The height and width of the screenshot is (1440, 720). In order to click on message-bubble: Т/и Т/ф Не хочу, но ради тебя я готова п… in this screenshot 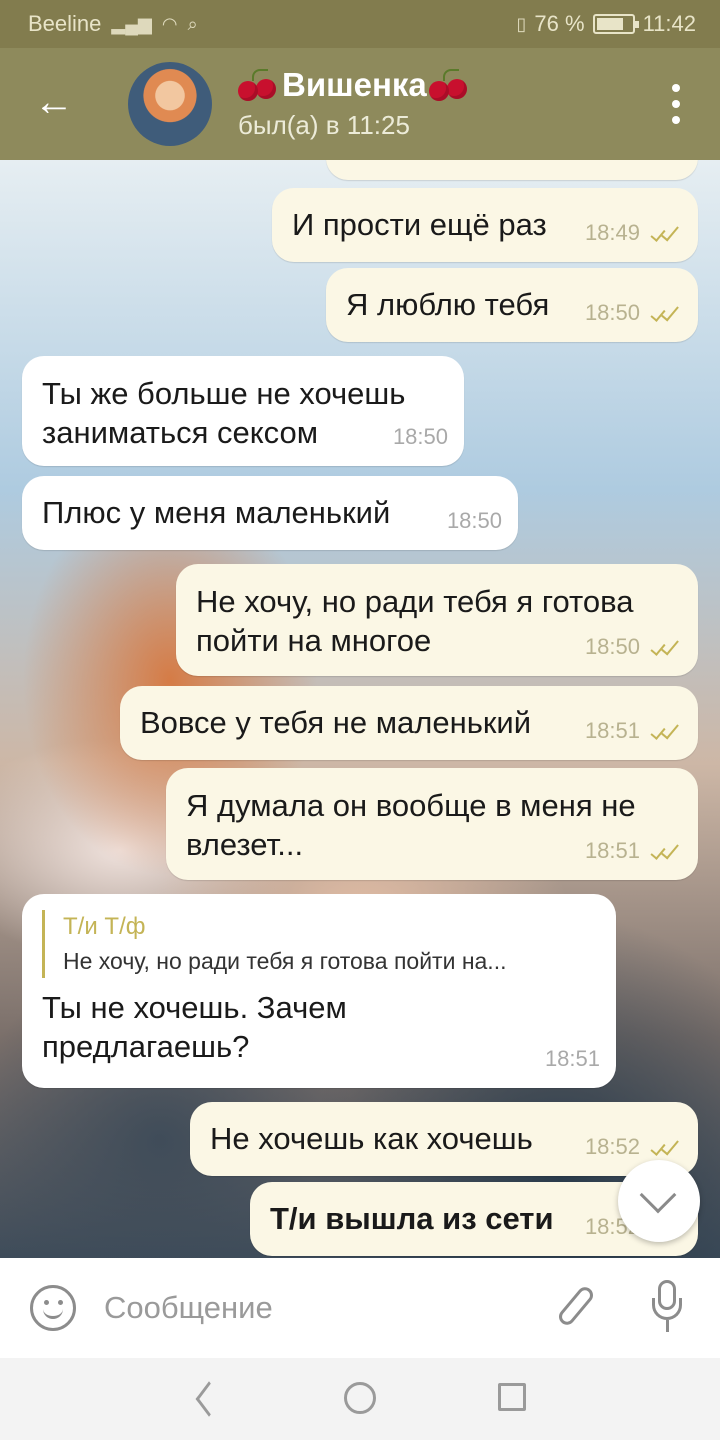, I will do `click(319, 991)`.